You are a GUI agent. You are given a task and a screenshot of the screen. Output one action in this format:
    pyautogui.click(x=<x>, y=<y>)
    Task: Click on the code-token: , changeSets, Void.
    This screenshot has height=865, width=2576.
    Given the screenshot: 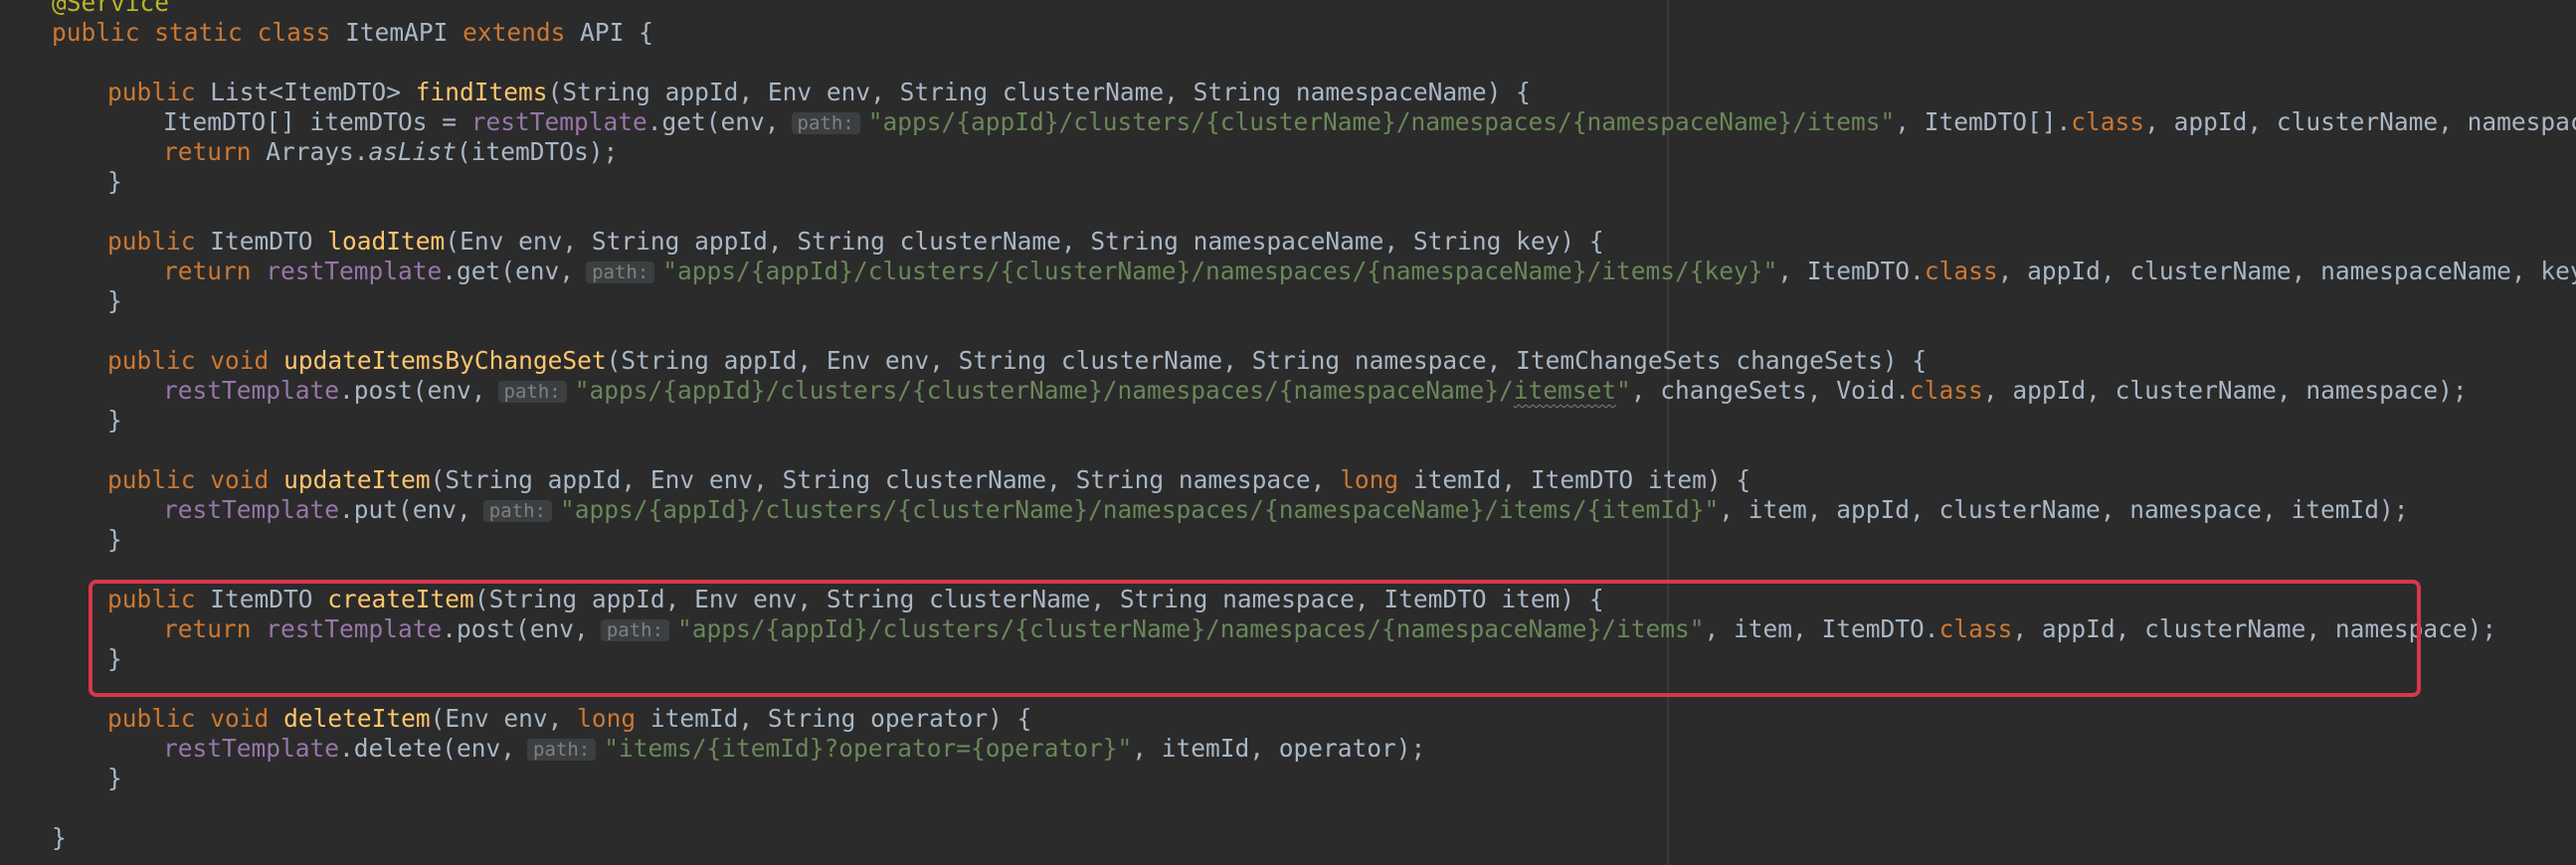 What is the action you would take?
    pyautogui.click(x=1770, y=391)
    